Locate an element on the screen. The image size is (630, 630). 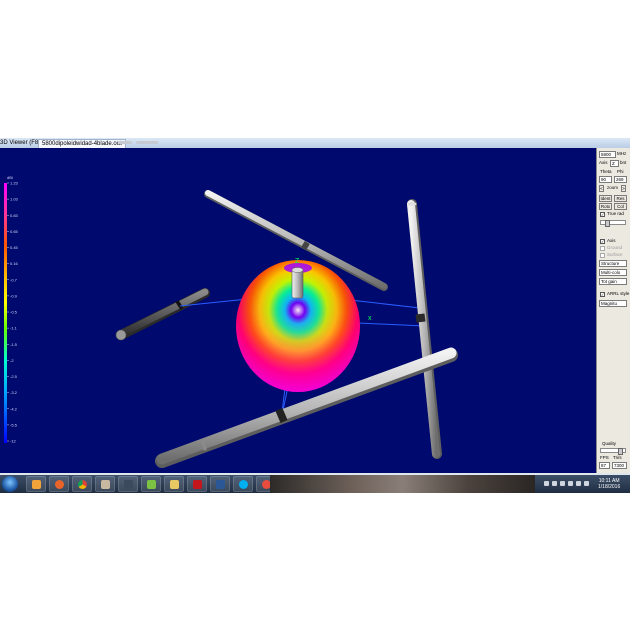
true-rad-slider is located at coordinates (613, 223).